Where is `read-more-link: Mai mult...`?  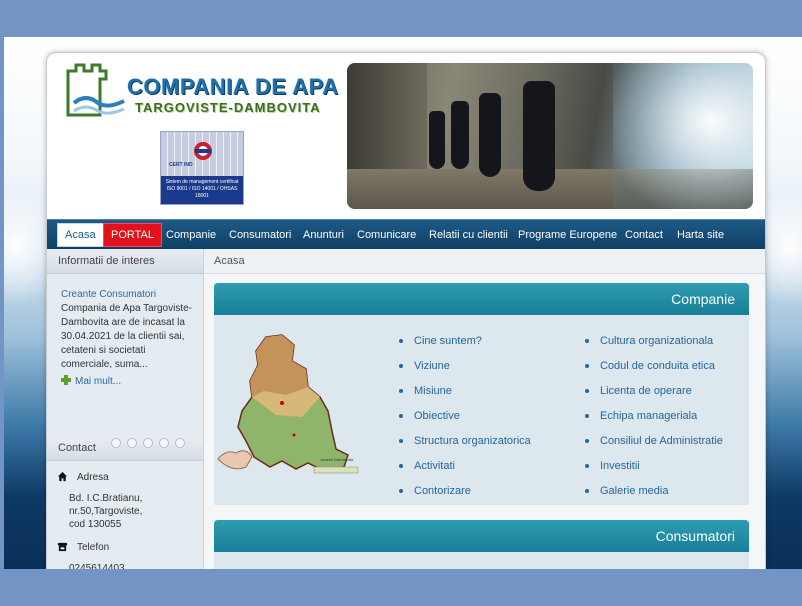 read-more-link: Mai mult... is located at coordinates (127, 382).